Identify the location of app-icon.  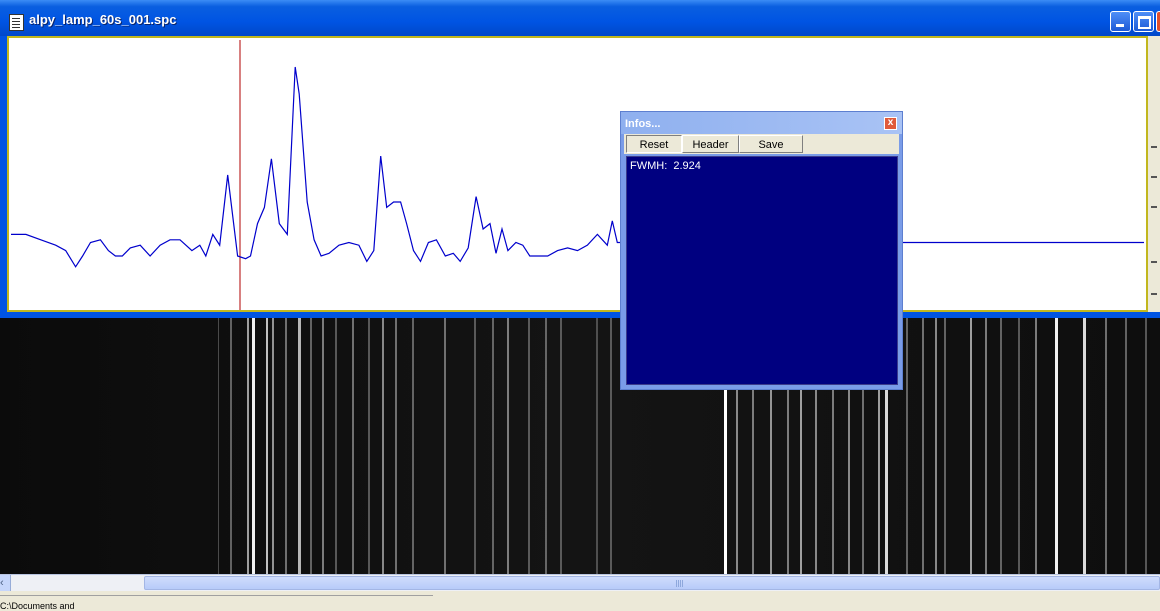
(16, 22).